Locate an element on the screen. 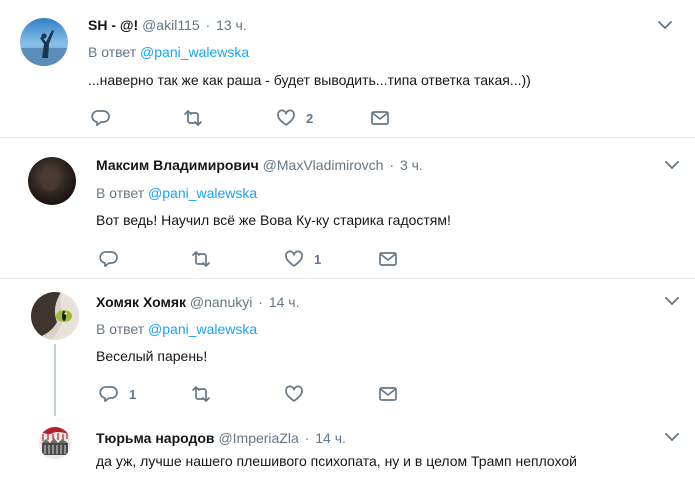  tweet-text: Веселый парень! is located at coordinates (152, 356).